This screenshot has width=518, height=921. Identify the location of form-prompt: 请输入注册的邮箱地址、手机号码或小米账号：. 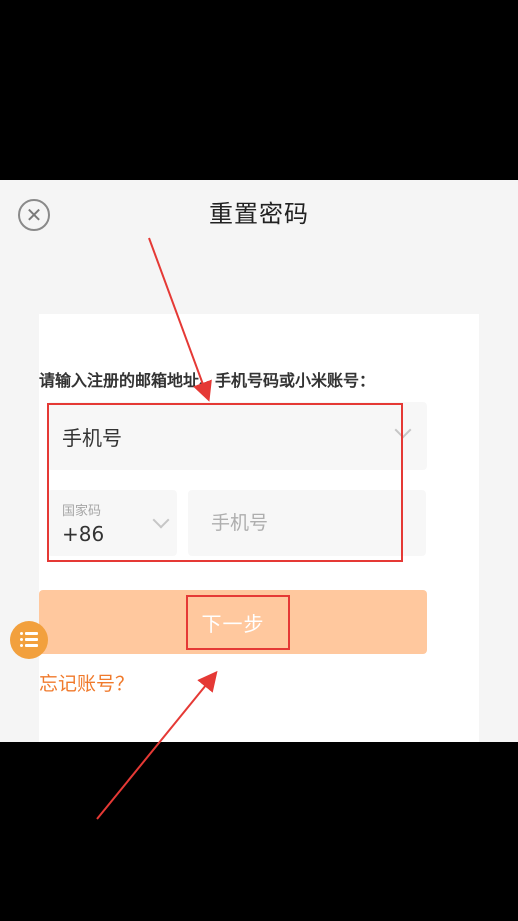
(207, 380).